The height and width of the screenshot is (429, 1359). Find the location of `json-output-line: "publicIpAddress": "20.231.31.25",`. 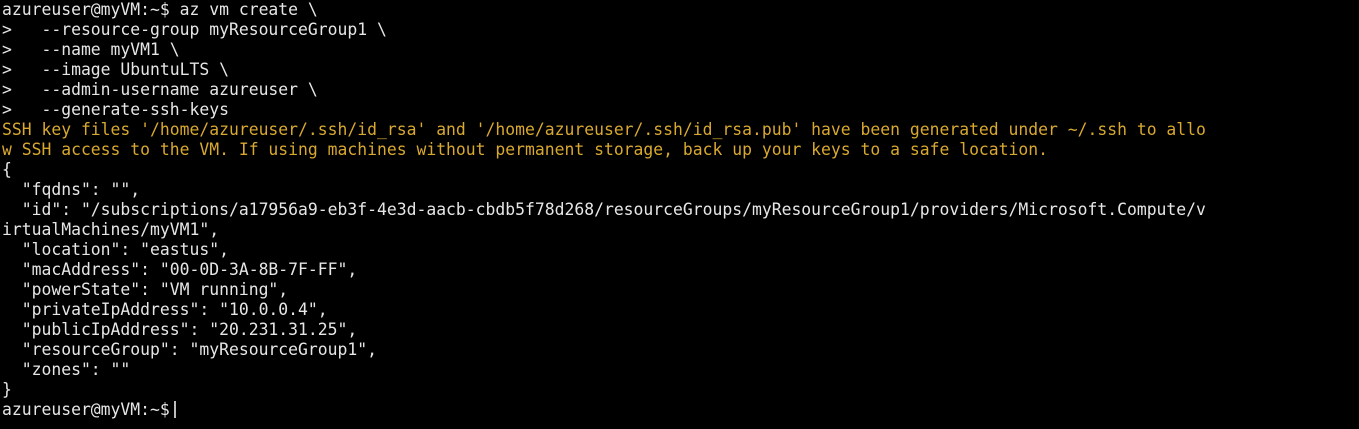

json-output-line: "publicIpAddress": "20.231.31.25", is located at coordinates (180, 329).